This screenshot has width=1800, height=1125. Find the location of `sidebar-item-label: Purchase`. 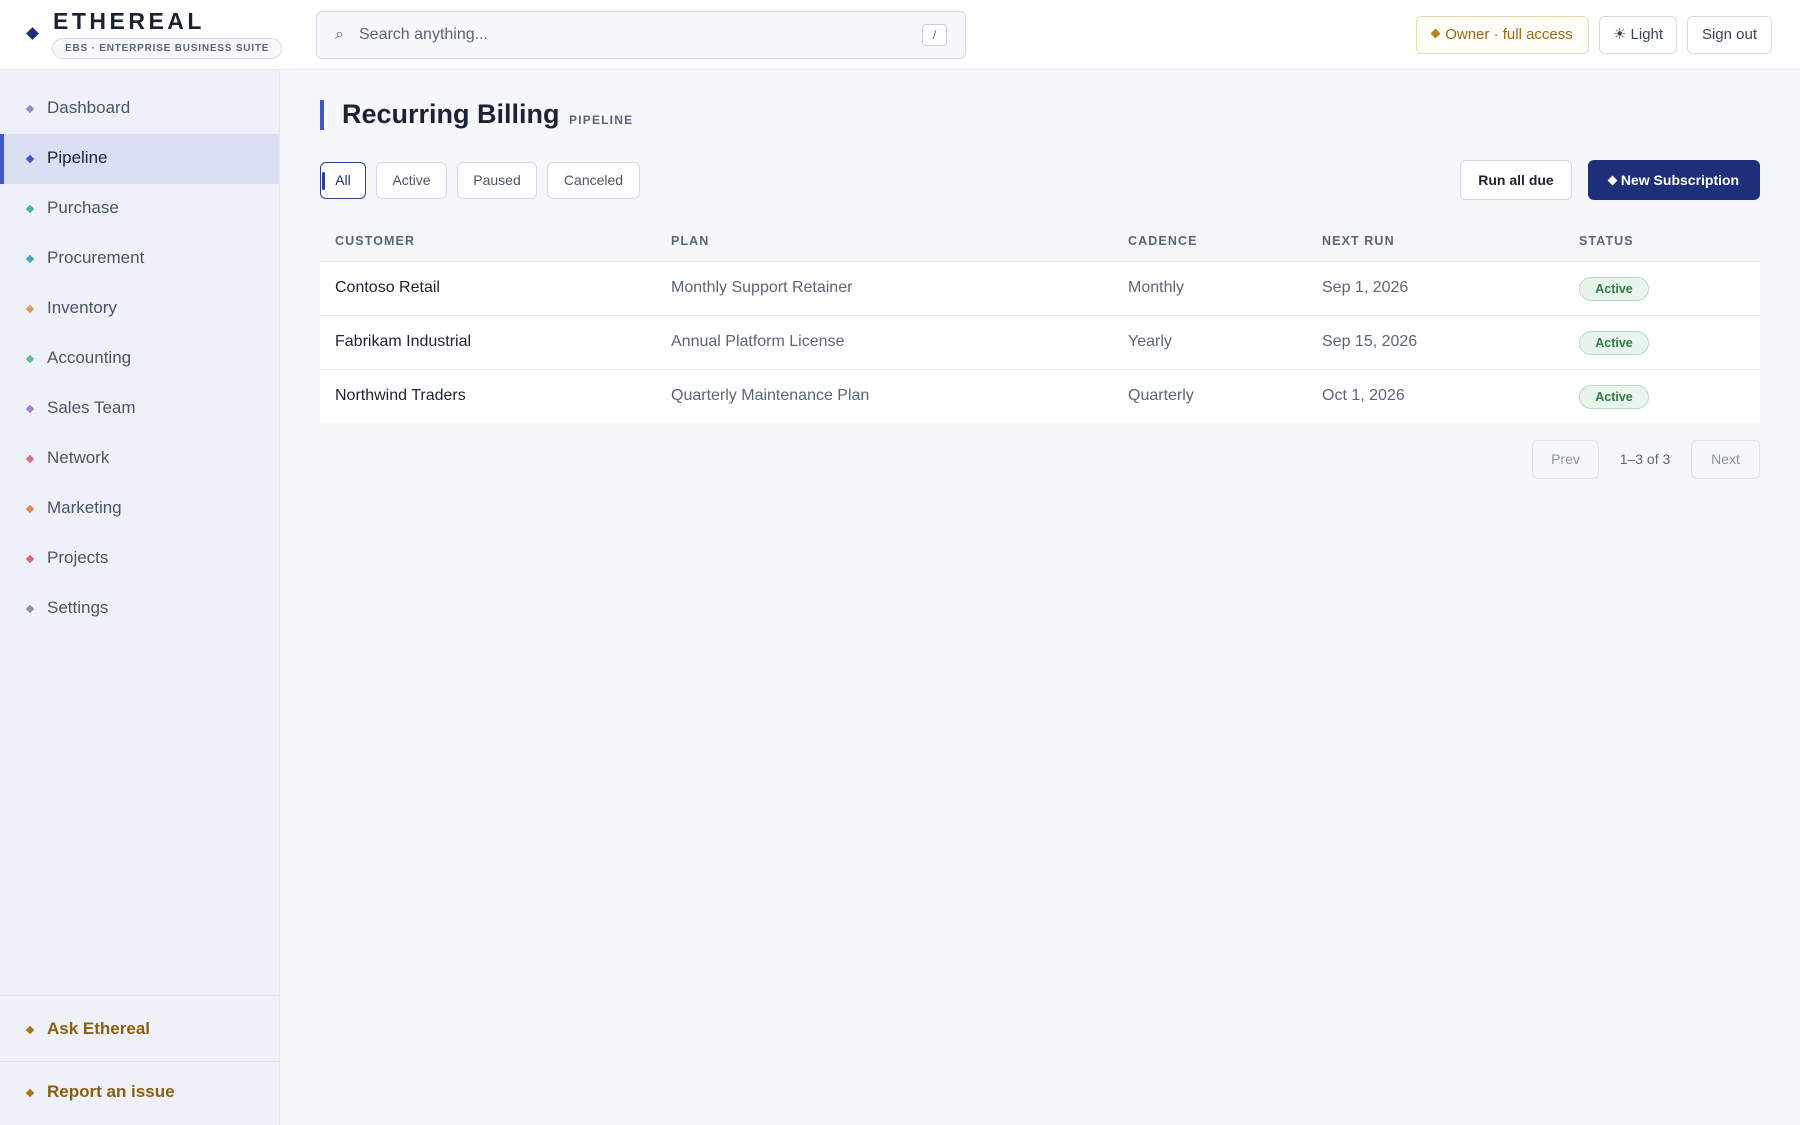

sidebar-item-label: Purchase is located at coordinates (83, 207).